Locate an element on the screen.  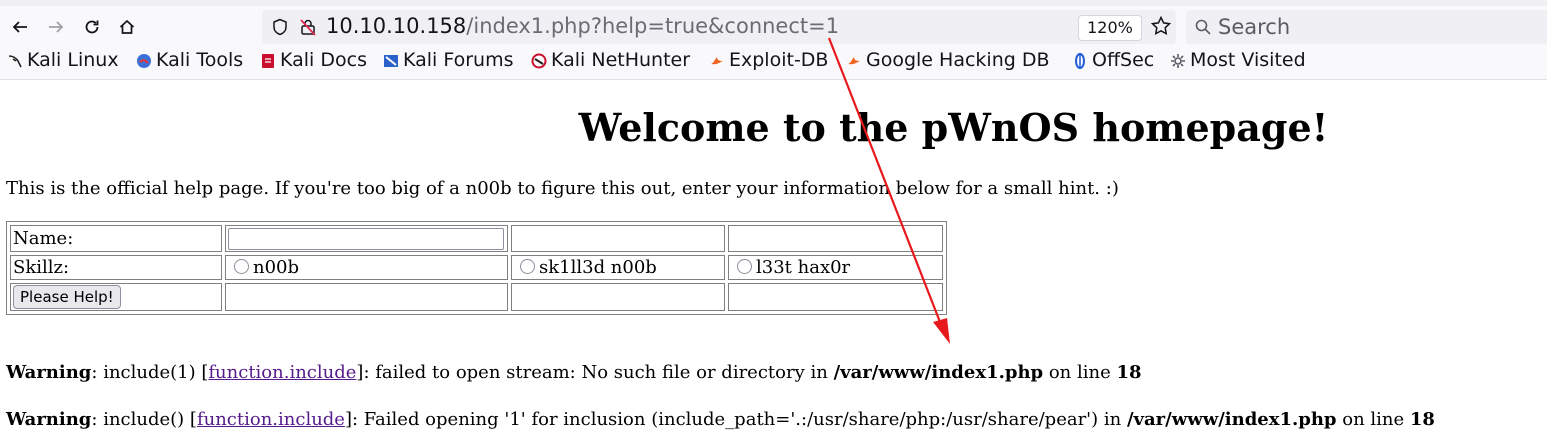
bookmark-label: Exploit-DB is located at coordinates (779, 60).